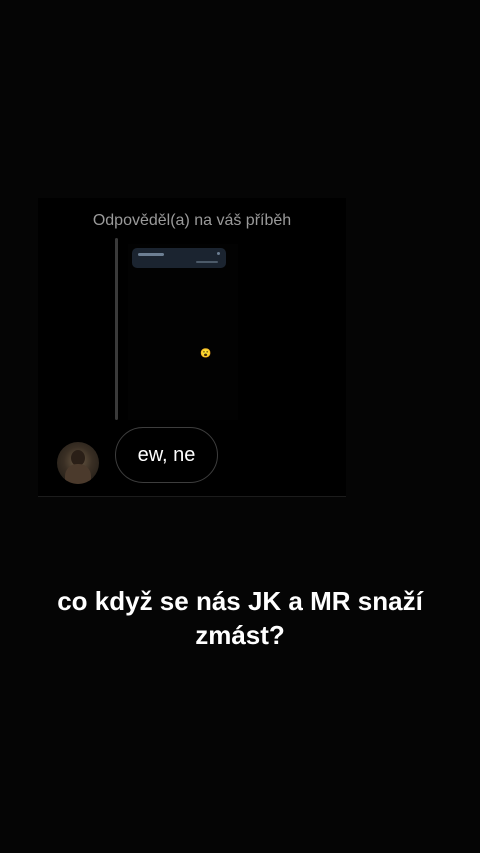 The height and width of the screenshot is (853, 480). Describe the element at coordinates (206, 353) in the screenshot. I see `surprised-emoji: 😮` at that location.